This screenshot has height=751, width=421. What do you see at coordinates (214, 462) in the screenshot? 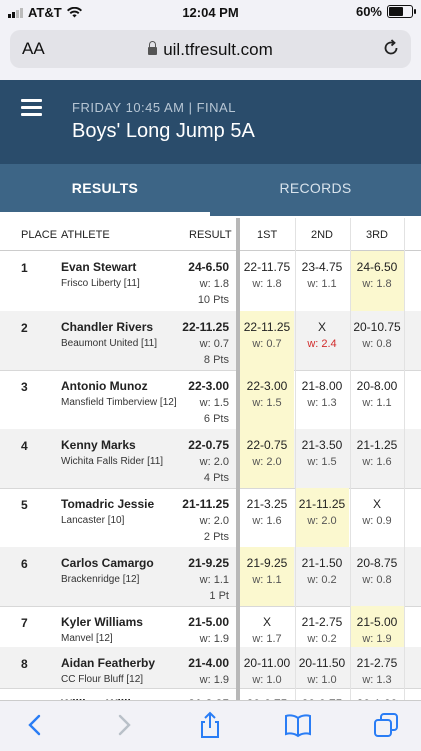
I see `result-wind: w: 2.0` at bounding box center [214, 462].